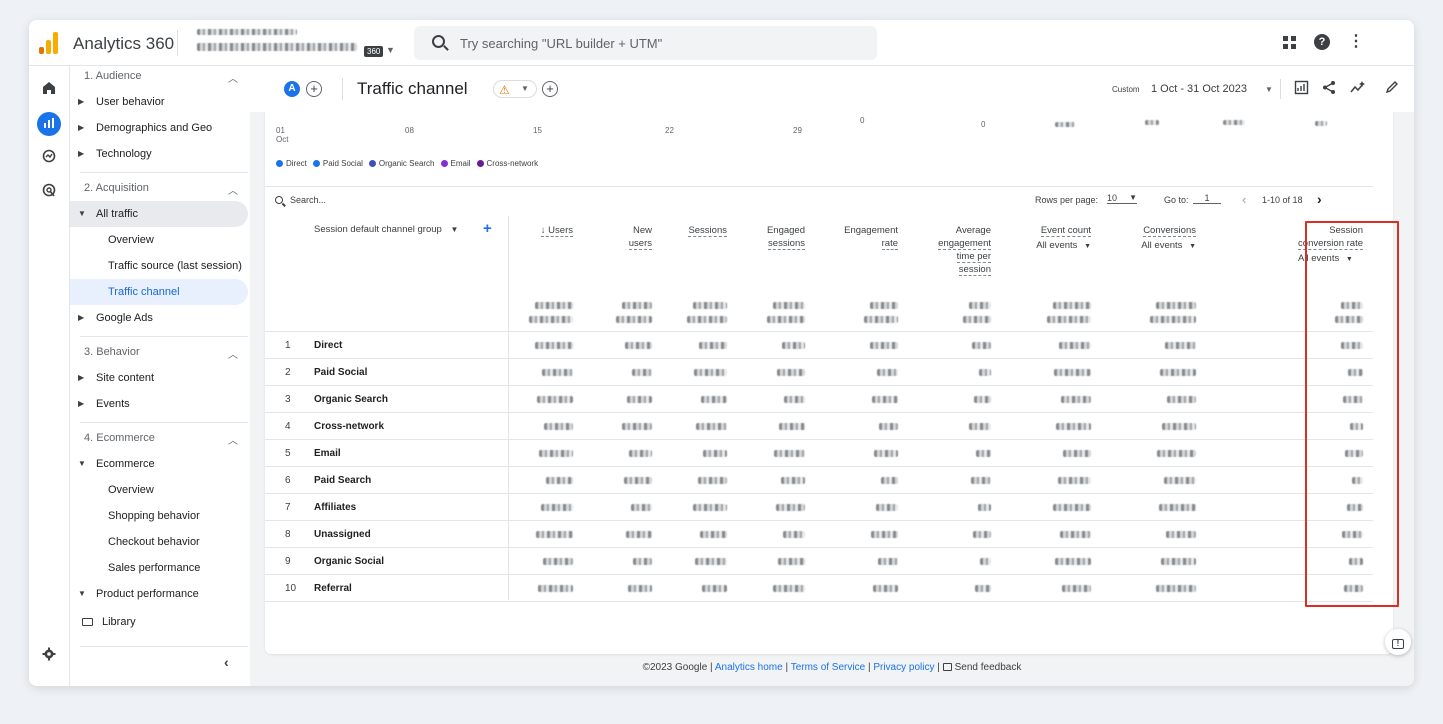  Describe the element at coordinates (487, 228) in the screenshot. I see `add-dimension-icon: +` at that location.